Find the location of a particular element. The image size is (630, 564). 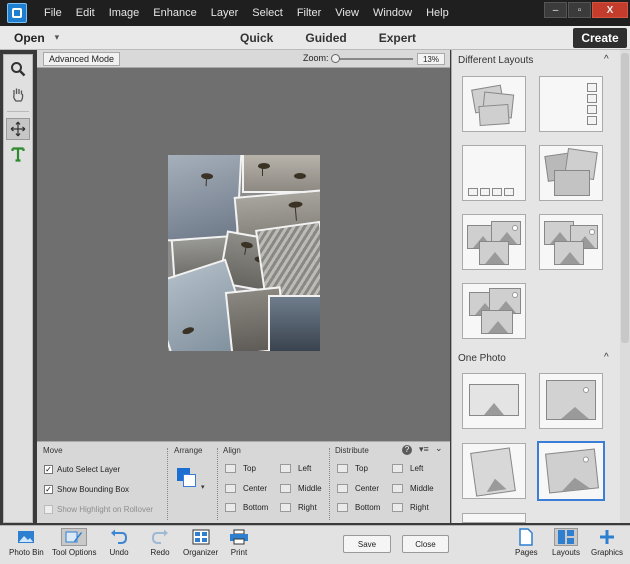

align-center-button: Center is located at coordinates (246, 488).